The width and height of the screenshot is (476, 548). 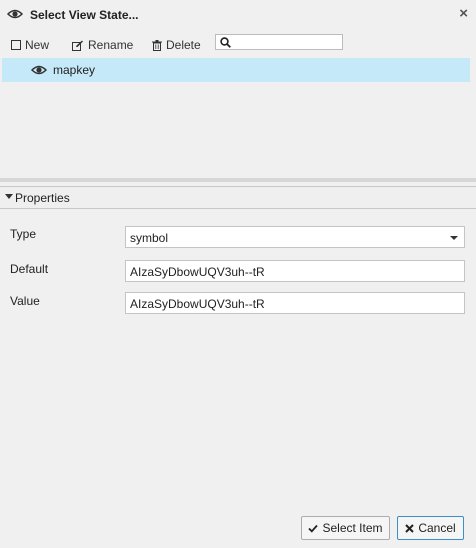 I want to click on type-select: symbol, so click(x=295, y=237).